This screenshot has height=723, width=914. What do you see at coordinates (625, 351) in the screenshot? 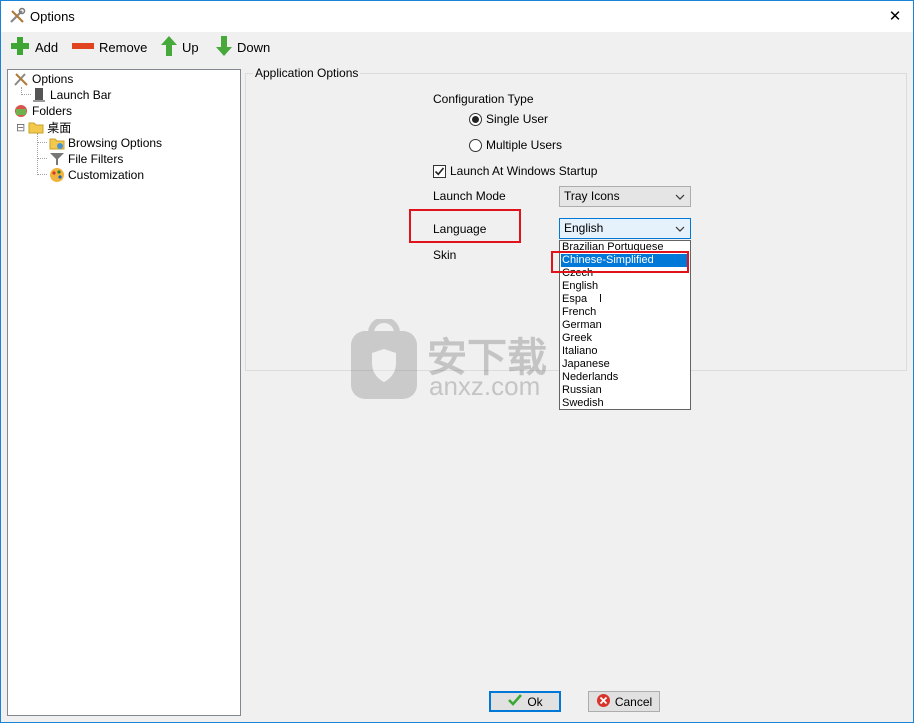
I see `language-option: Italiano` at bounding box center [625, 351].